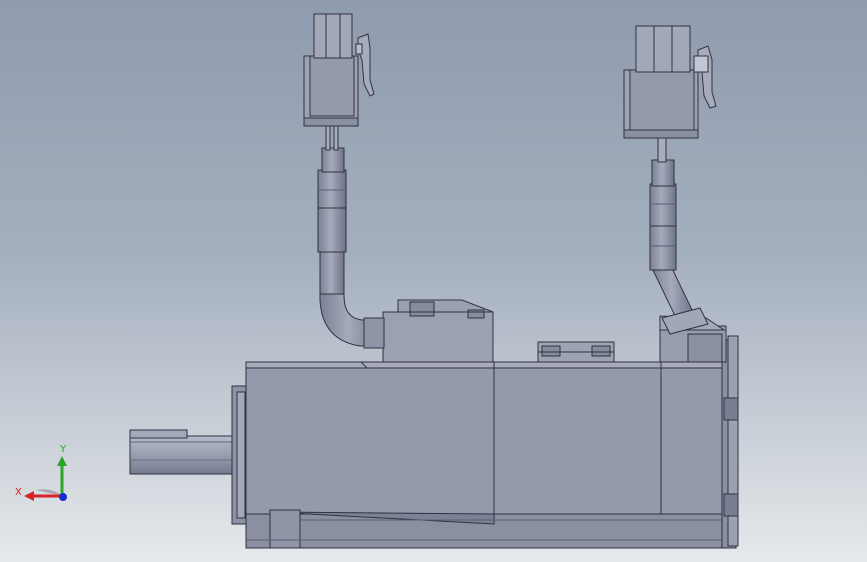 This screenshot has width=867, height=562. Describe the element at coordinates (351, 236) in the screenshot. I see `power-cable` at that location.